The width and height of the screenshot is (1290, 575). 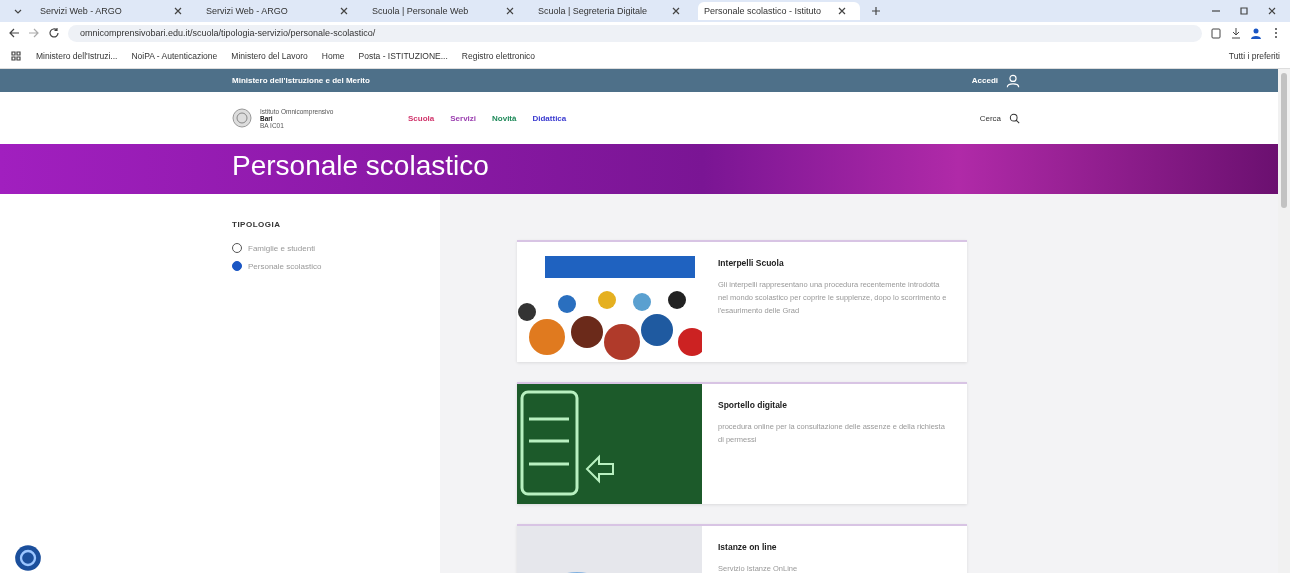 What do you see at coordinates (421, 118) in the screenshot?
I see `nav-link: Scuola` at bounding box center [421, 118].